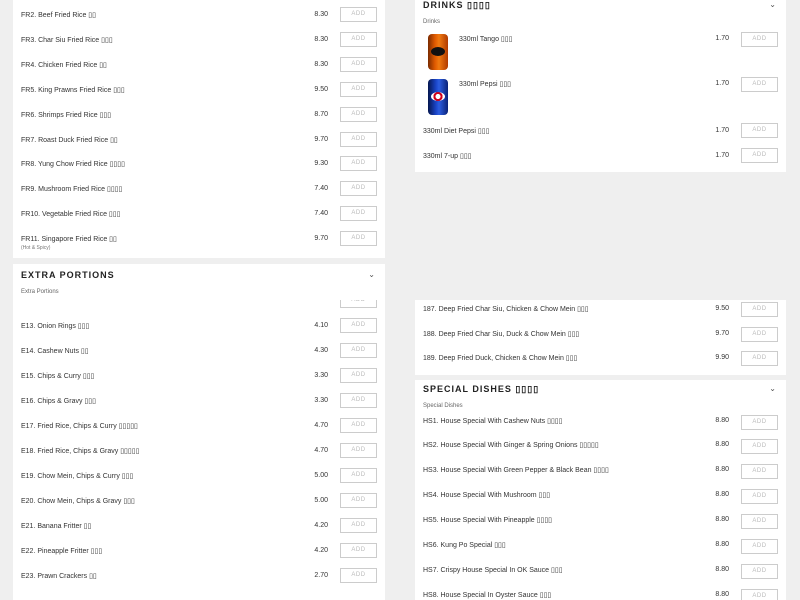  I want to click on item-name: E20. Chow Mein, Chips & Gravy ▯▯▯, so click(78, 501).